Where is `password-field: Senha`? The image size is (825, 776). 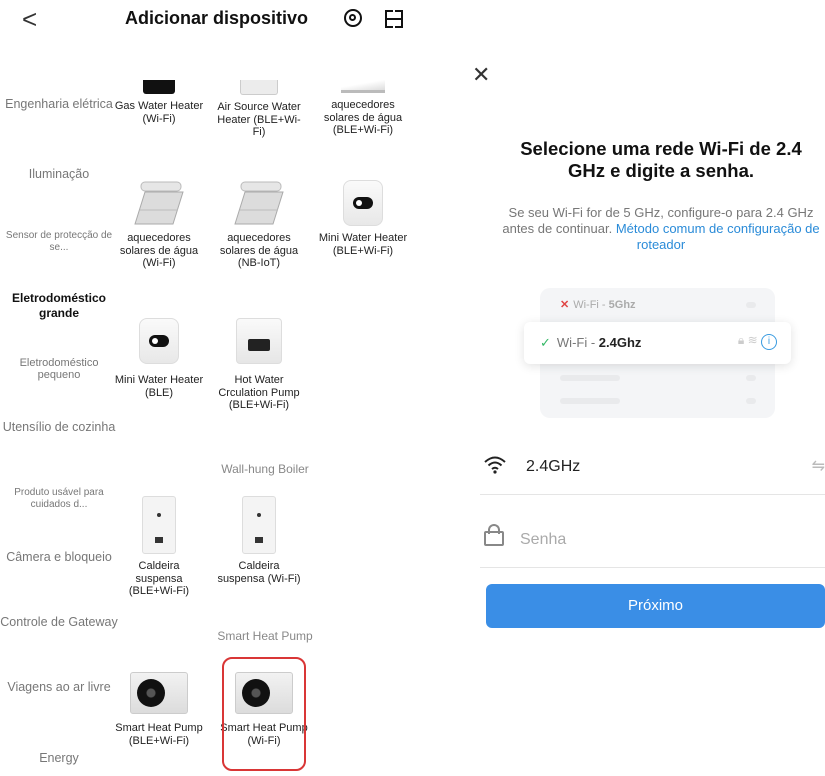
password-field: Senha is located at coordinates (652, 539).